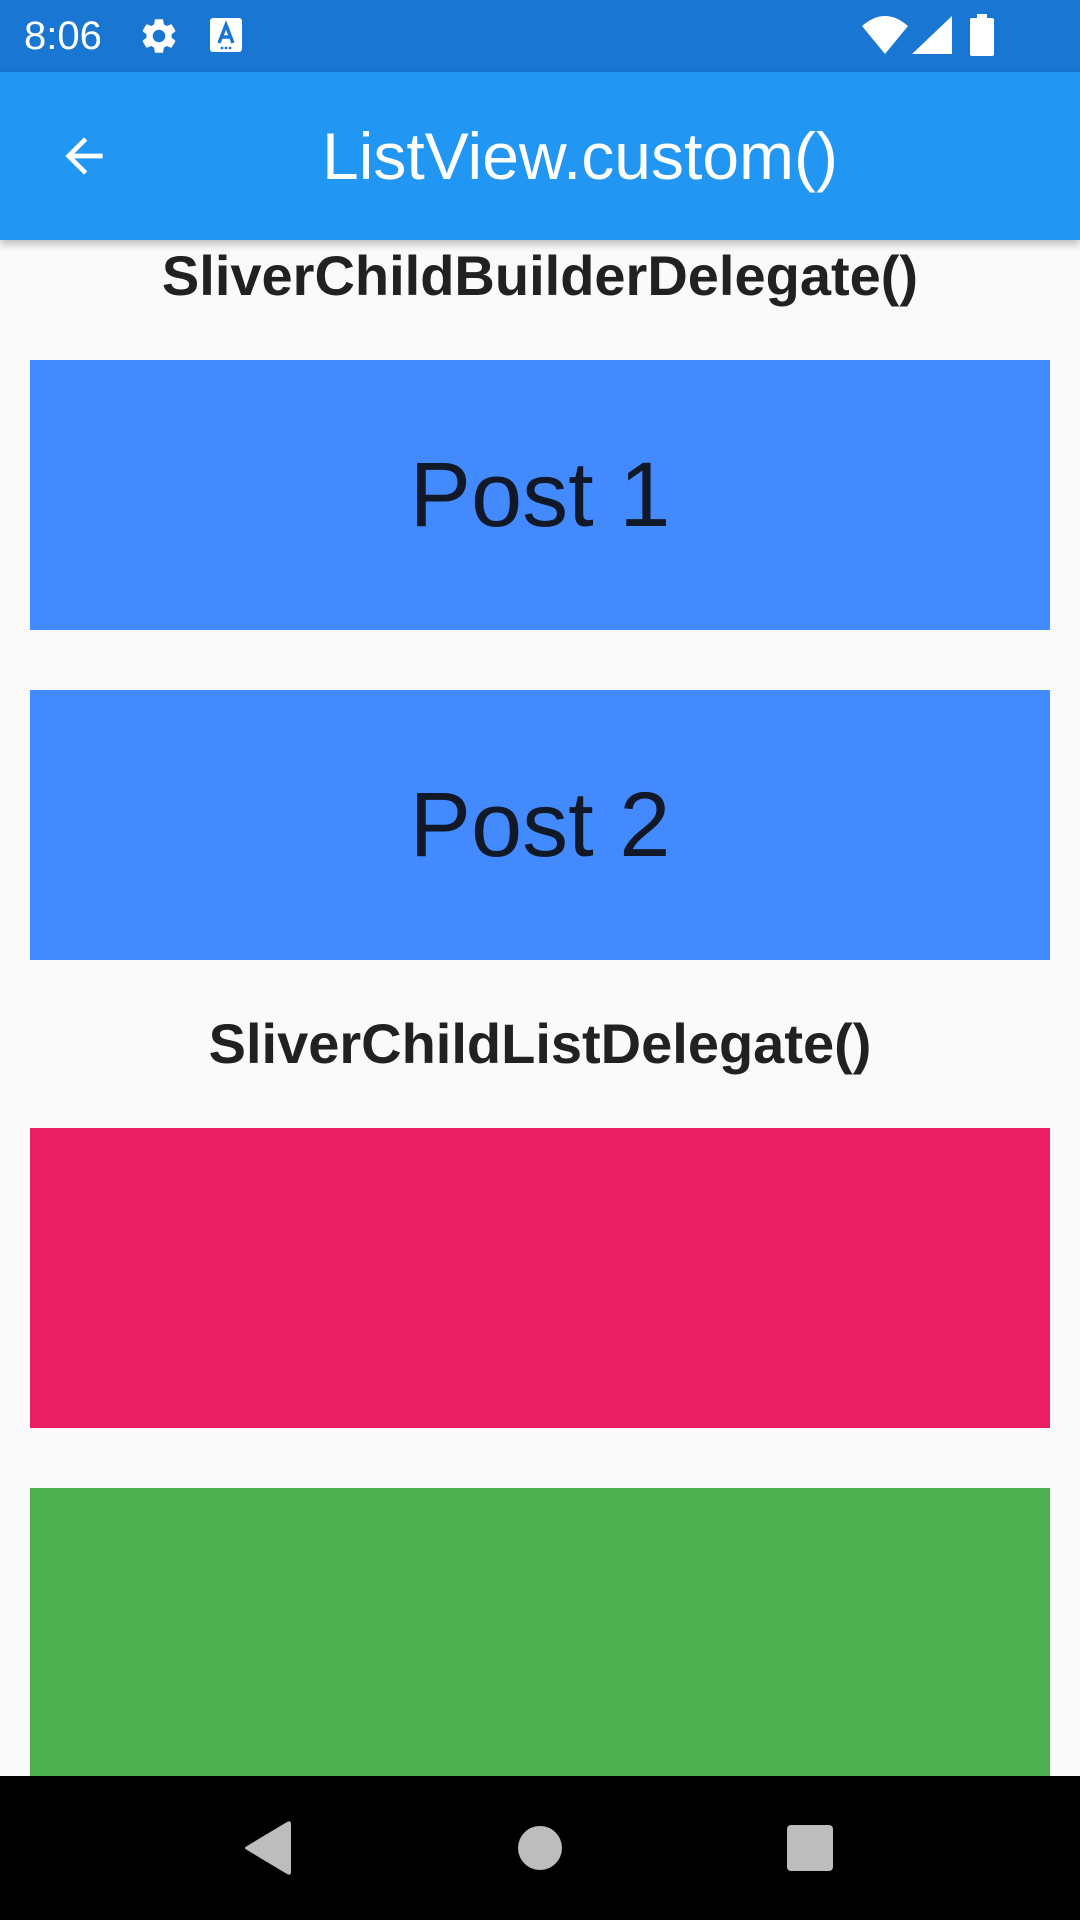  I want to click on nav-back-button, so click(268, 1848).